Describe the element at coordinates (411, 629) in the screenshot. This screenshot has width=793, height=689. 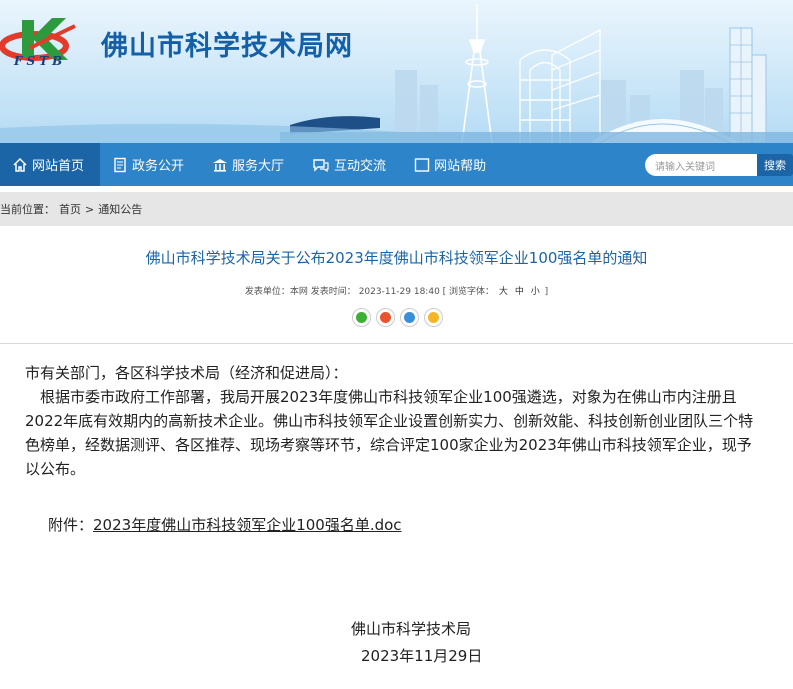
I see `signature: 佛山市科学技术局` at that location.